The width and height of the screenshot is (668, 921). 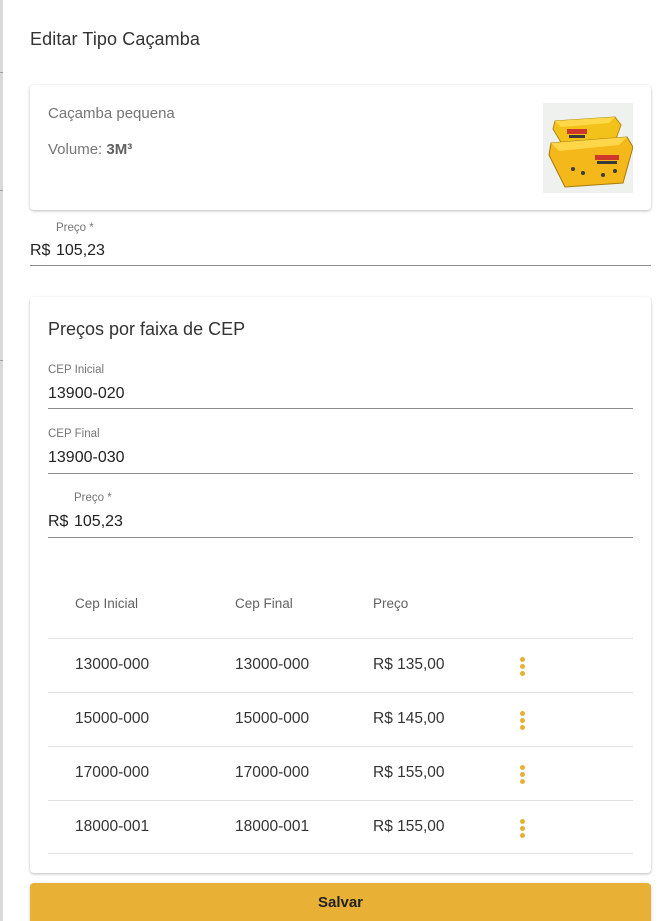 I want to click on cell-cep-inicial: 17000-000, so click(x=112, y=772).